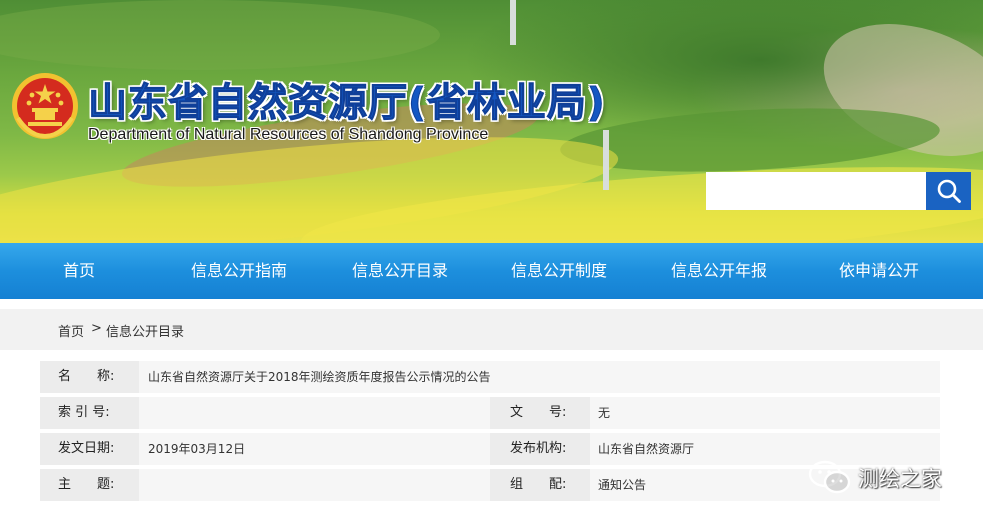  I want to click on issuer-value: 山东省自然资源厅, so click(646, 449).